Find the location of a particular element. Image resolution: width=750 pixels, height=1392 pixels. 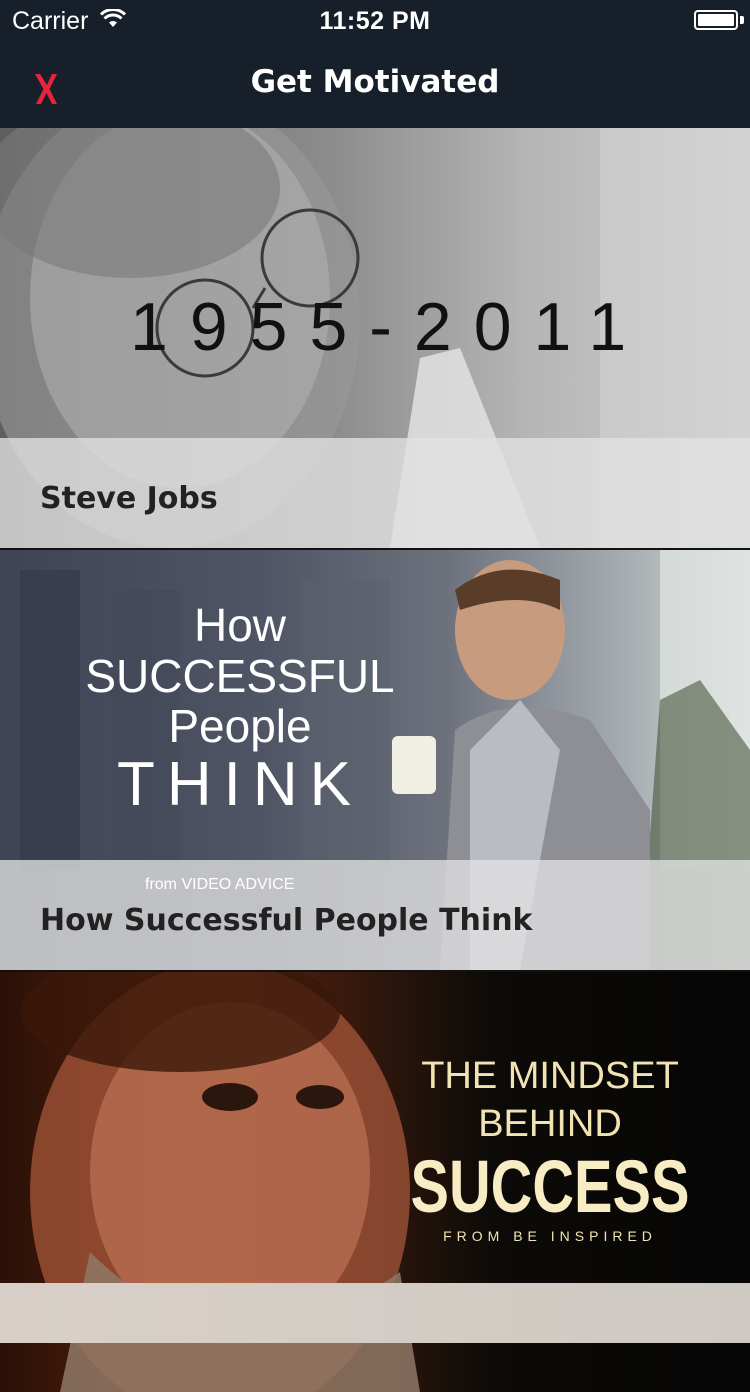

video-caption: Steve Jobs is located at coordinates (375, 493).